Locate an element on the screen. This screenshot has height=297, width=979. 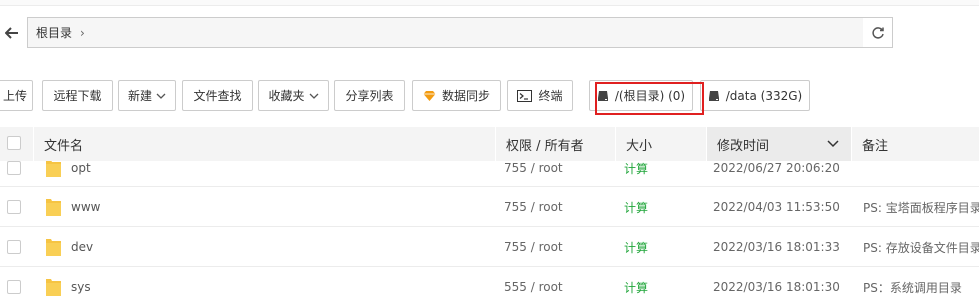
terminal-button: 终端 is located at coordinates (540, 95).